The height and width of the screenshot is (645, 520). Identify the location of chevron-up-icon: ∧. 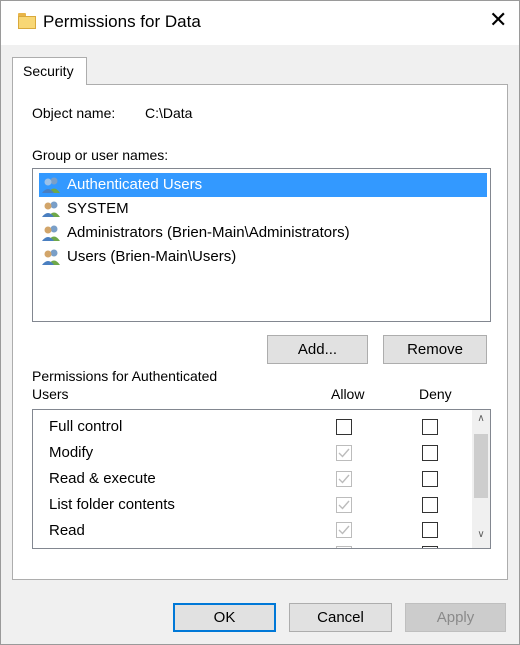
(481, 421).